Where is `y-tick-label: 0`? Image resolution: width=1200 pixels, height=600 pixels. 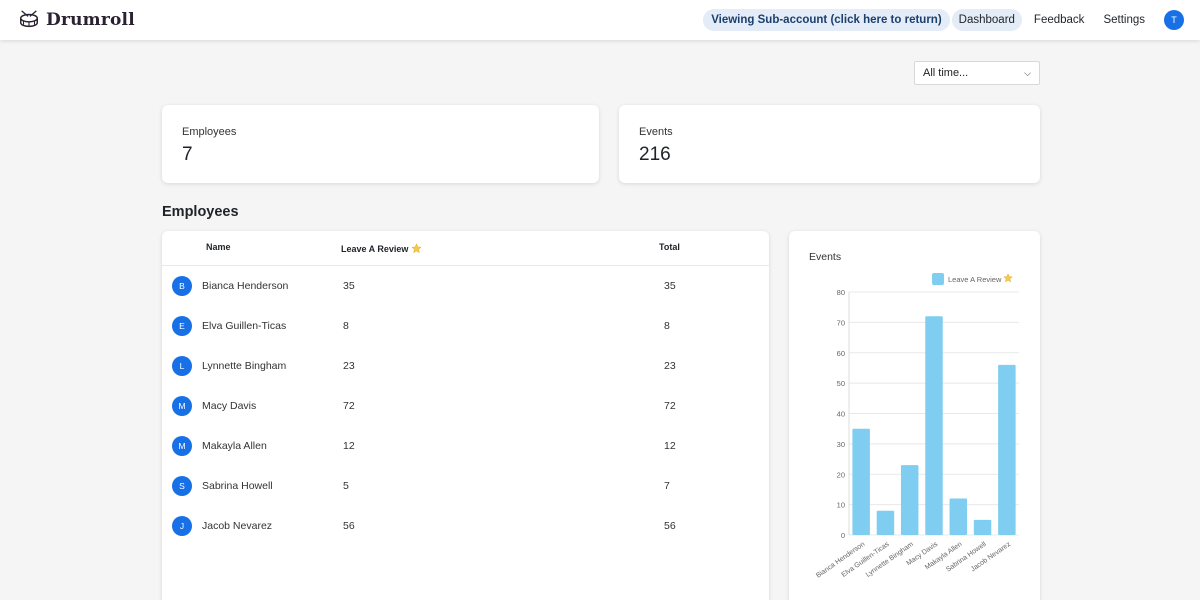 y-tick-label: 0 is located at coordinates (843, 535).